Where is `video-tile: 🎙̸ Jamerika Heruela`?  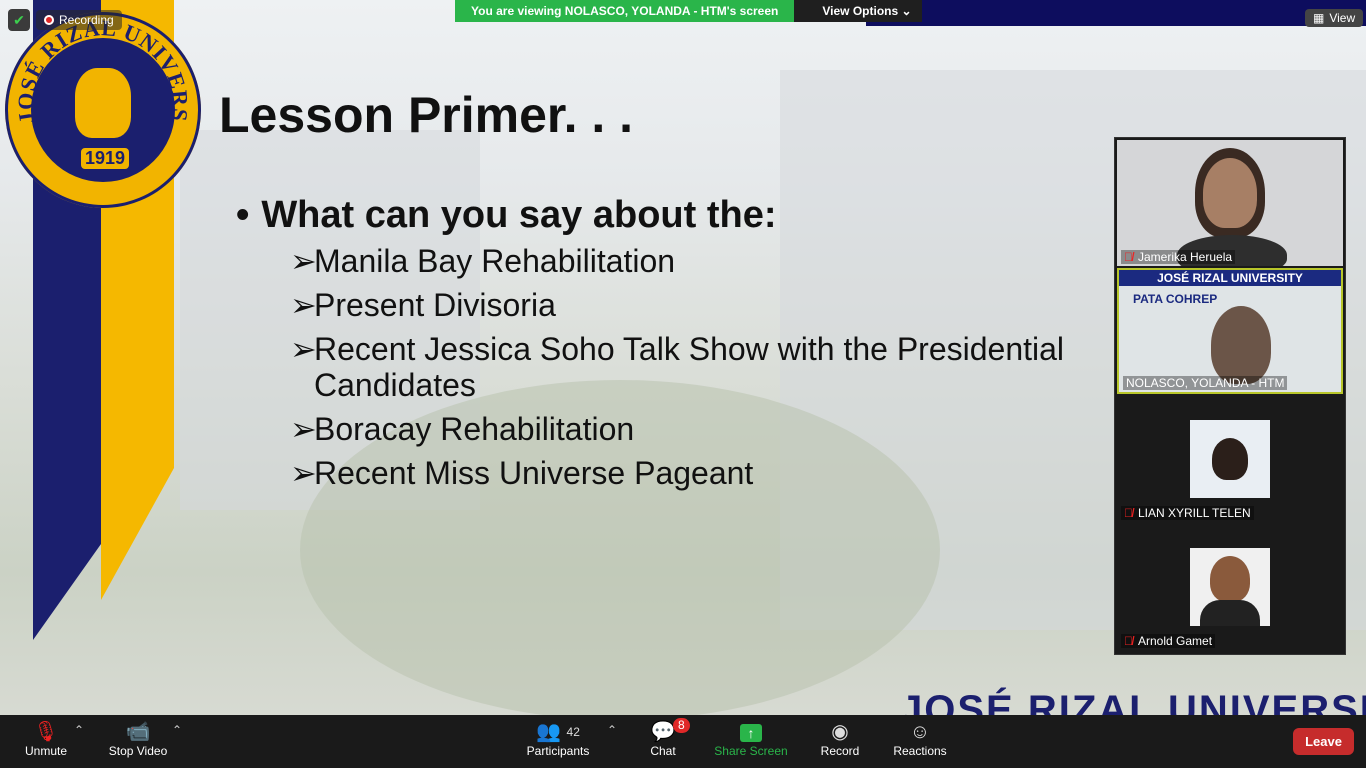 video-tile: 🎙̸ Jamerika Heruela is located at coordinates (1230, 203).